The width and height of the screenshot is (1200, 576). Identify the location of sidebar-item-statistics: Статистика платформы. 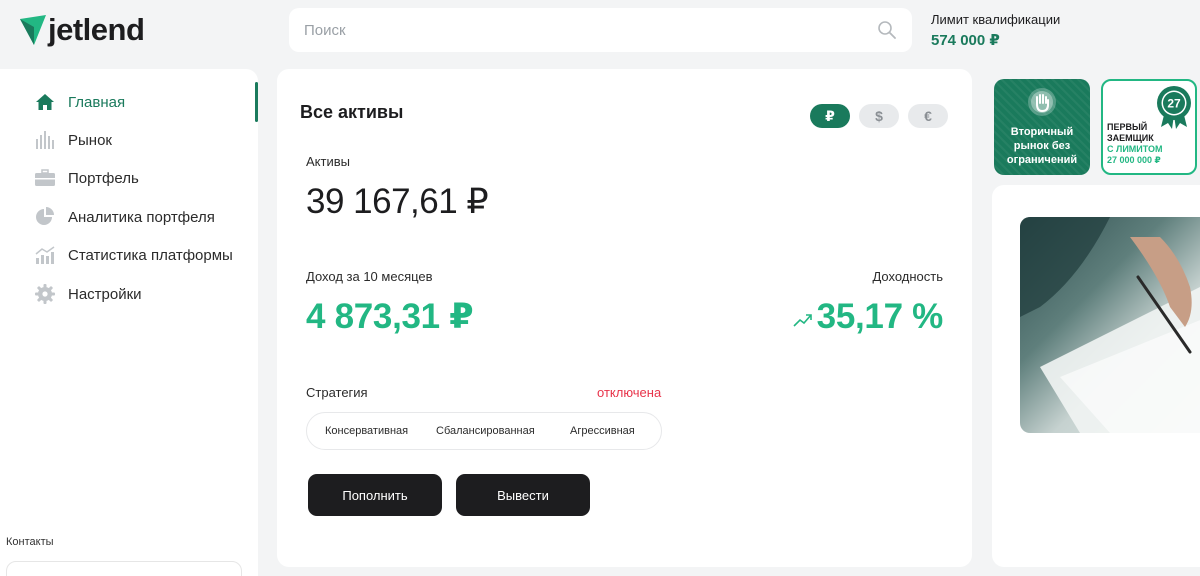
(133, 255).